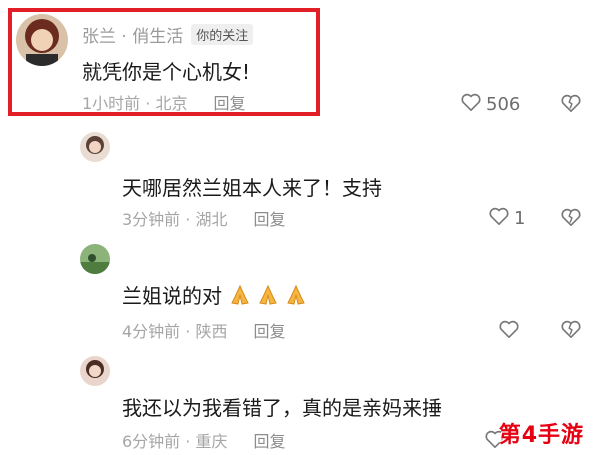  What do you see at coordinates (175, 219) in the screenshot?
I see `comment-time-location: 3分钟前 · 湖北` at bounding box center [175, 219].